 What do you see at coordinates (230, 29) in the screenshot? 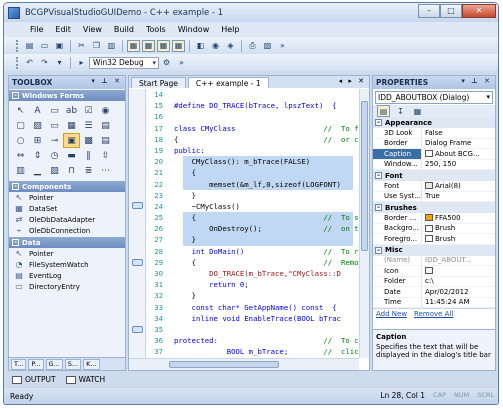
I see `menu-help: Help` at bounding box center [230, 29].